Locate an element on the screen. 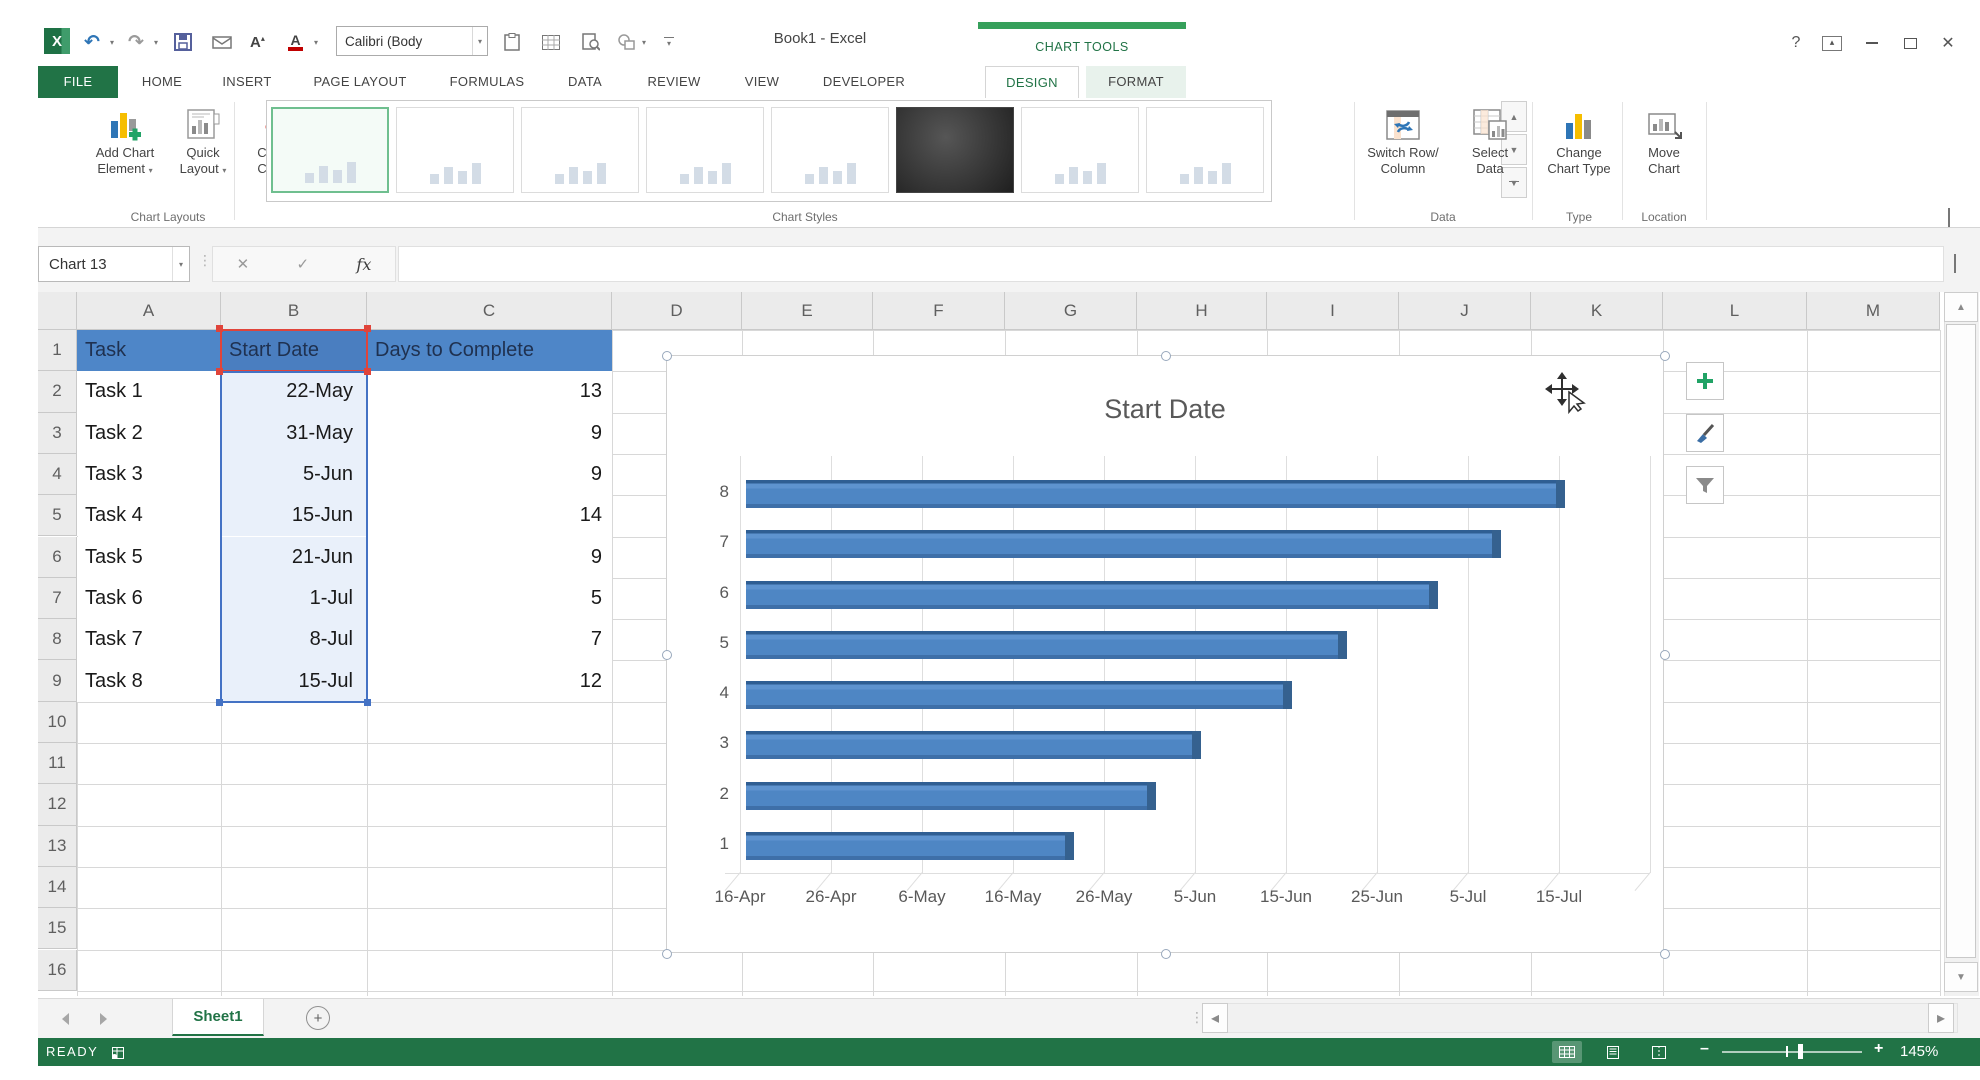 This screenshot has height=1080, width=1980. select-all-corner is located at coordinates (57, 311).